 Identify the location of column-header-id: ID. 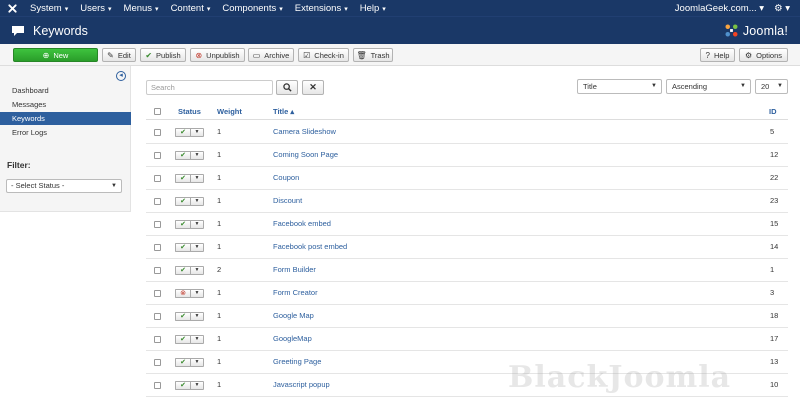
(773, 111).